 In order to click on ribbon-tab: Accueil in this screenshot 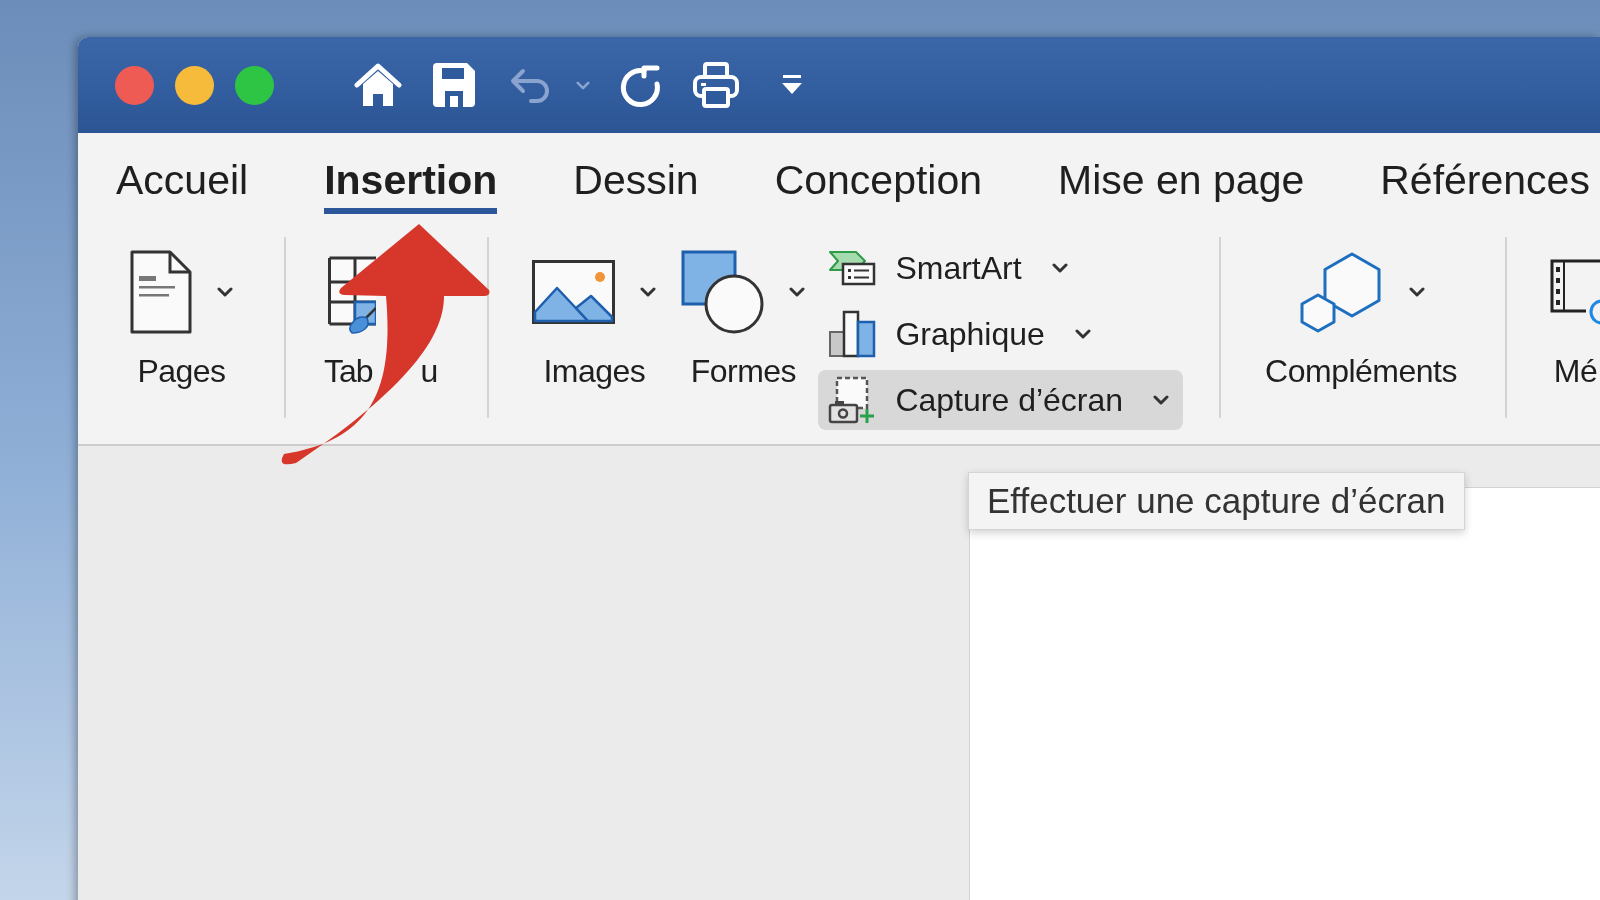, I will do `click(182, 185)`.